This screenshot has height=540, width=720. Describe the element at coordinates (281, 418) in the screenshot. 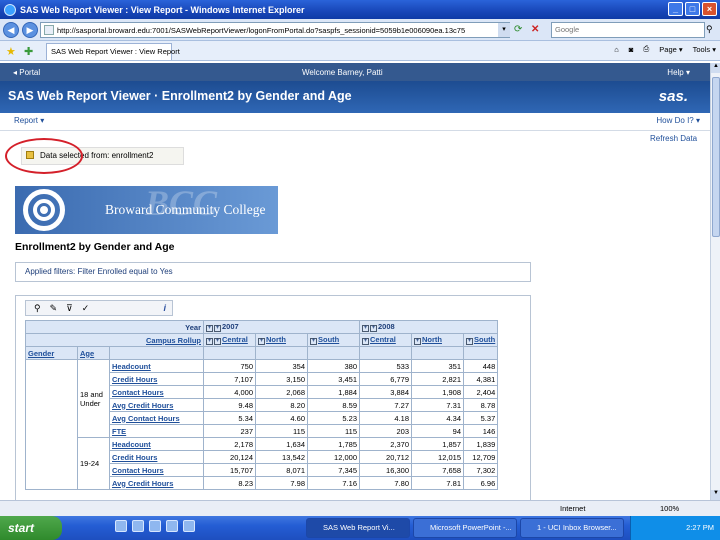

I see `value-cell: 4.60` at that location.